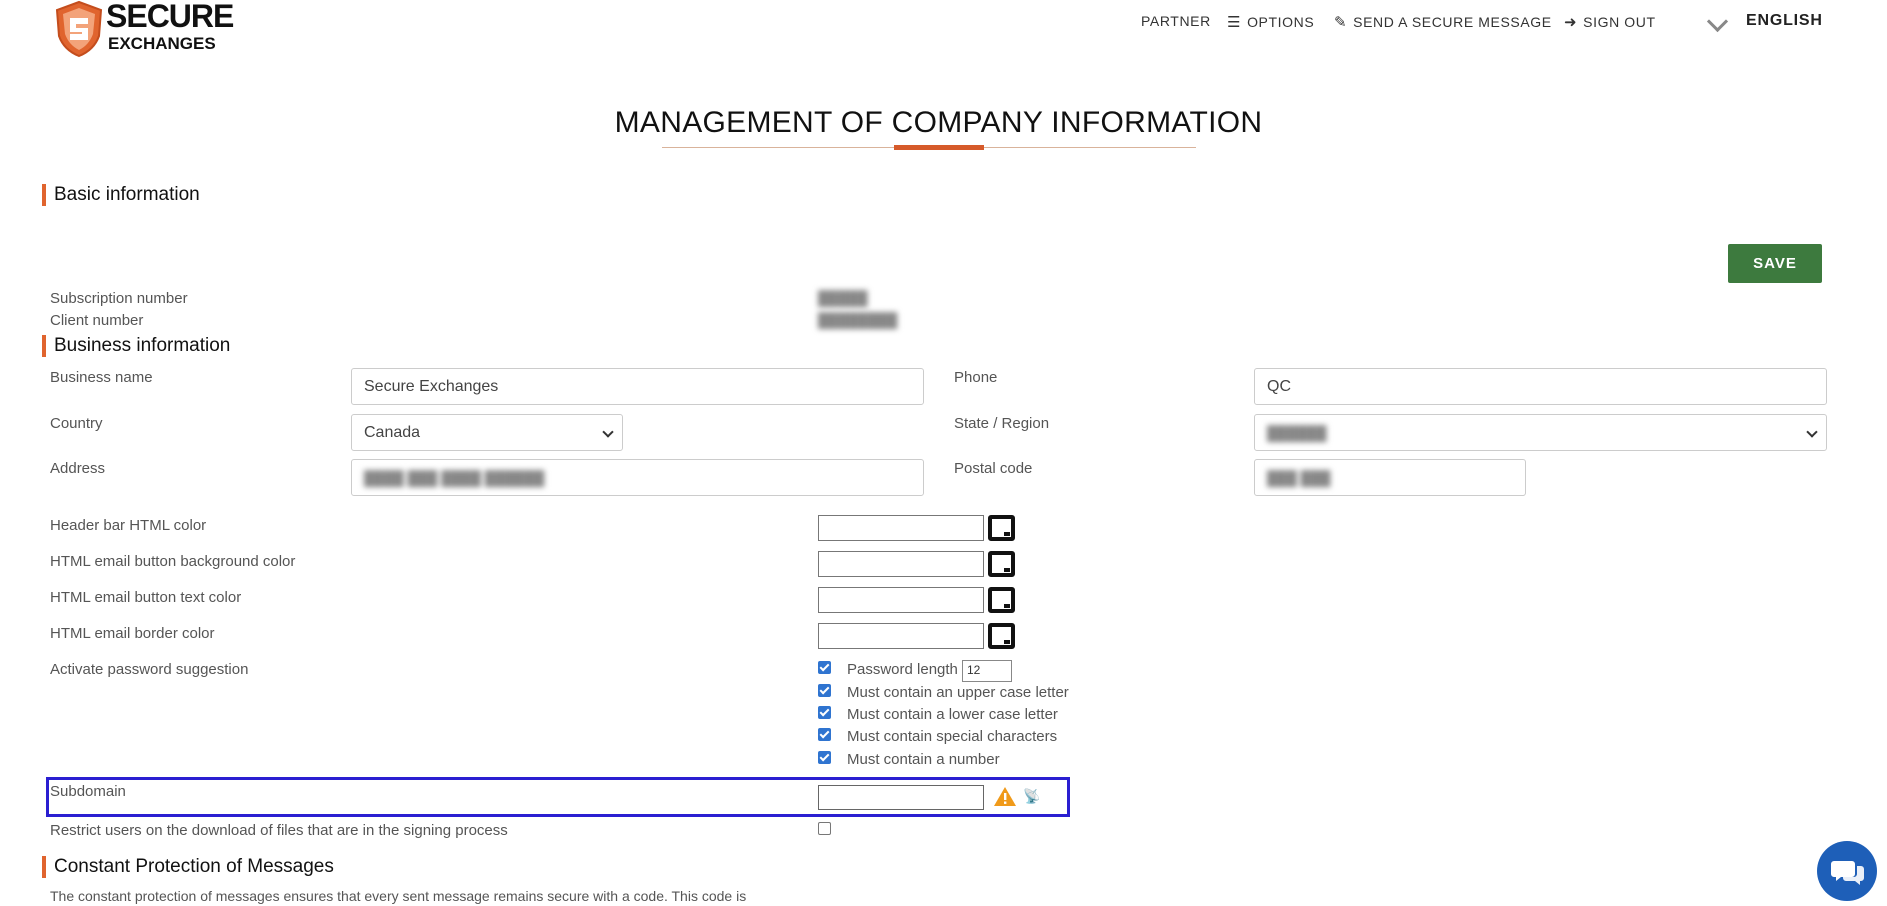  I want to click on border-color-label: HTML email border color, so click(132, 633).